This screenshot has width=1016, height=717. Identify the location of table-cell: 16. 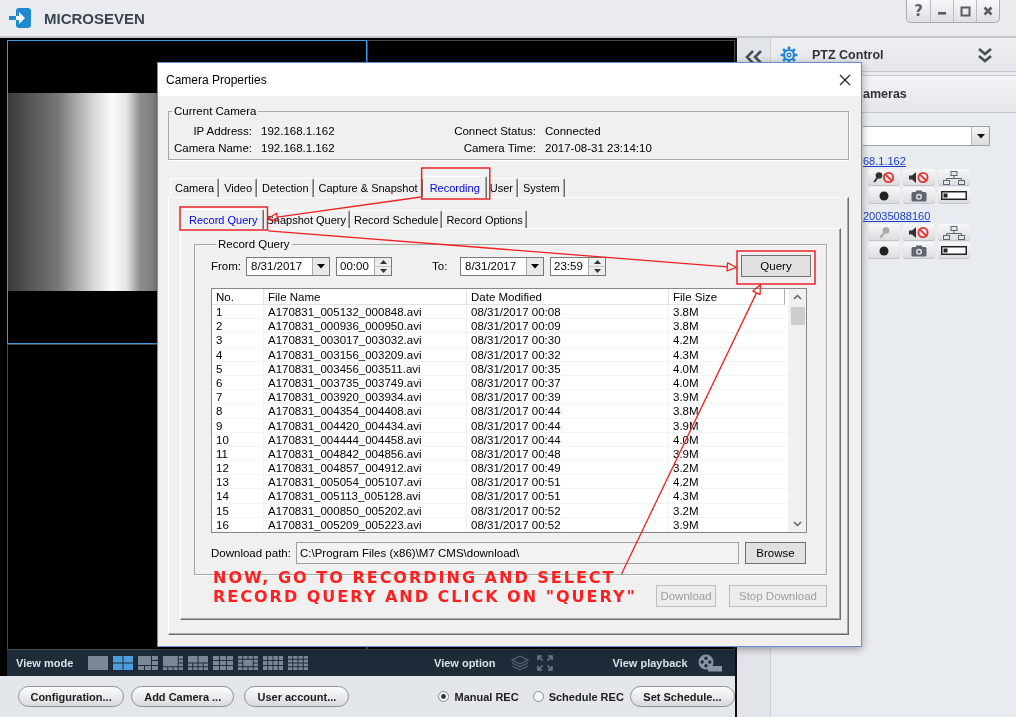
(238, 524).